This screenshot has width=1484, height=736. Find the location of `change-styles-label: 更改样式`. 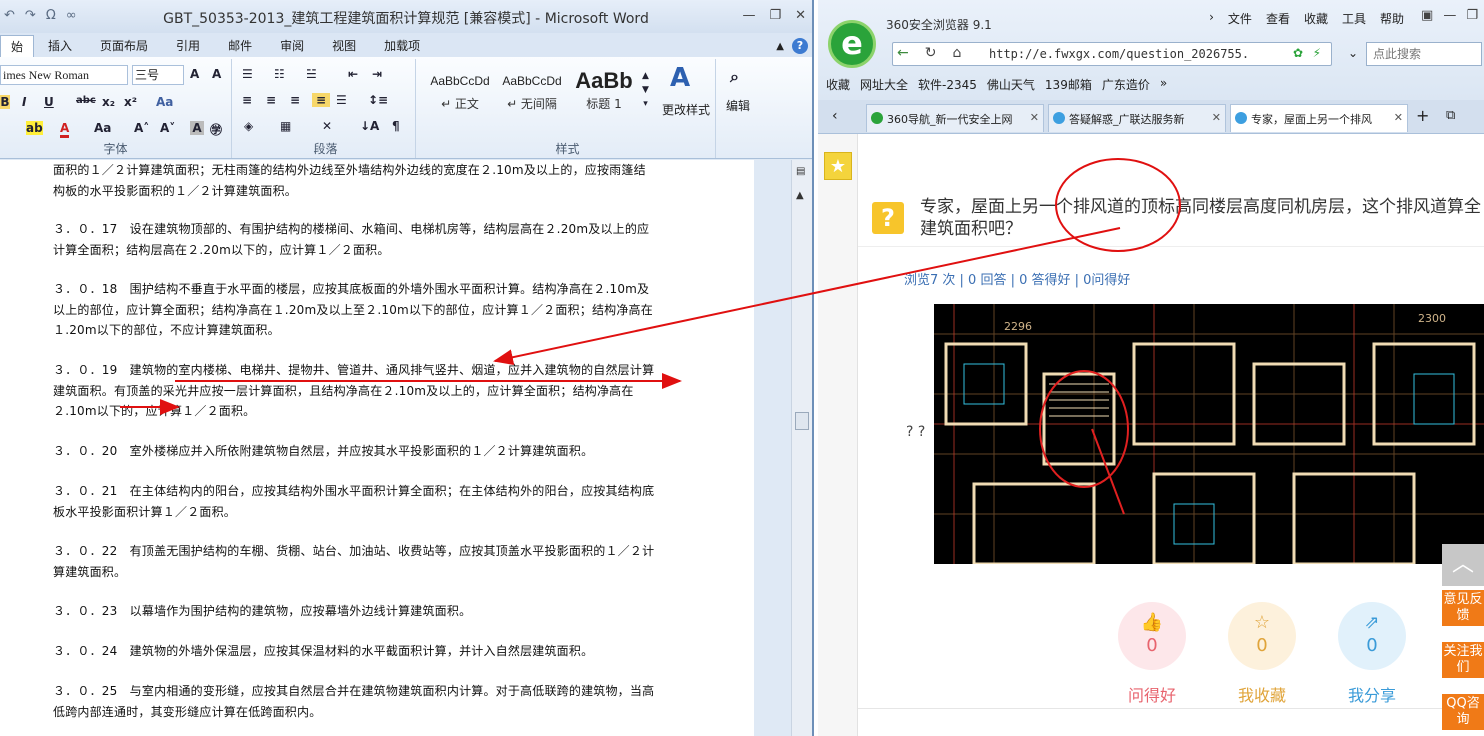

change-styles-label: 更改样式 is located at coordinates (686, 109).